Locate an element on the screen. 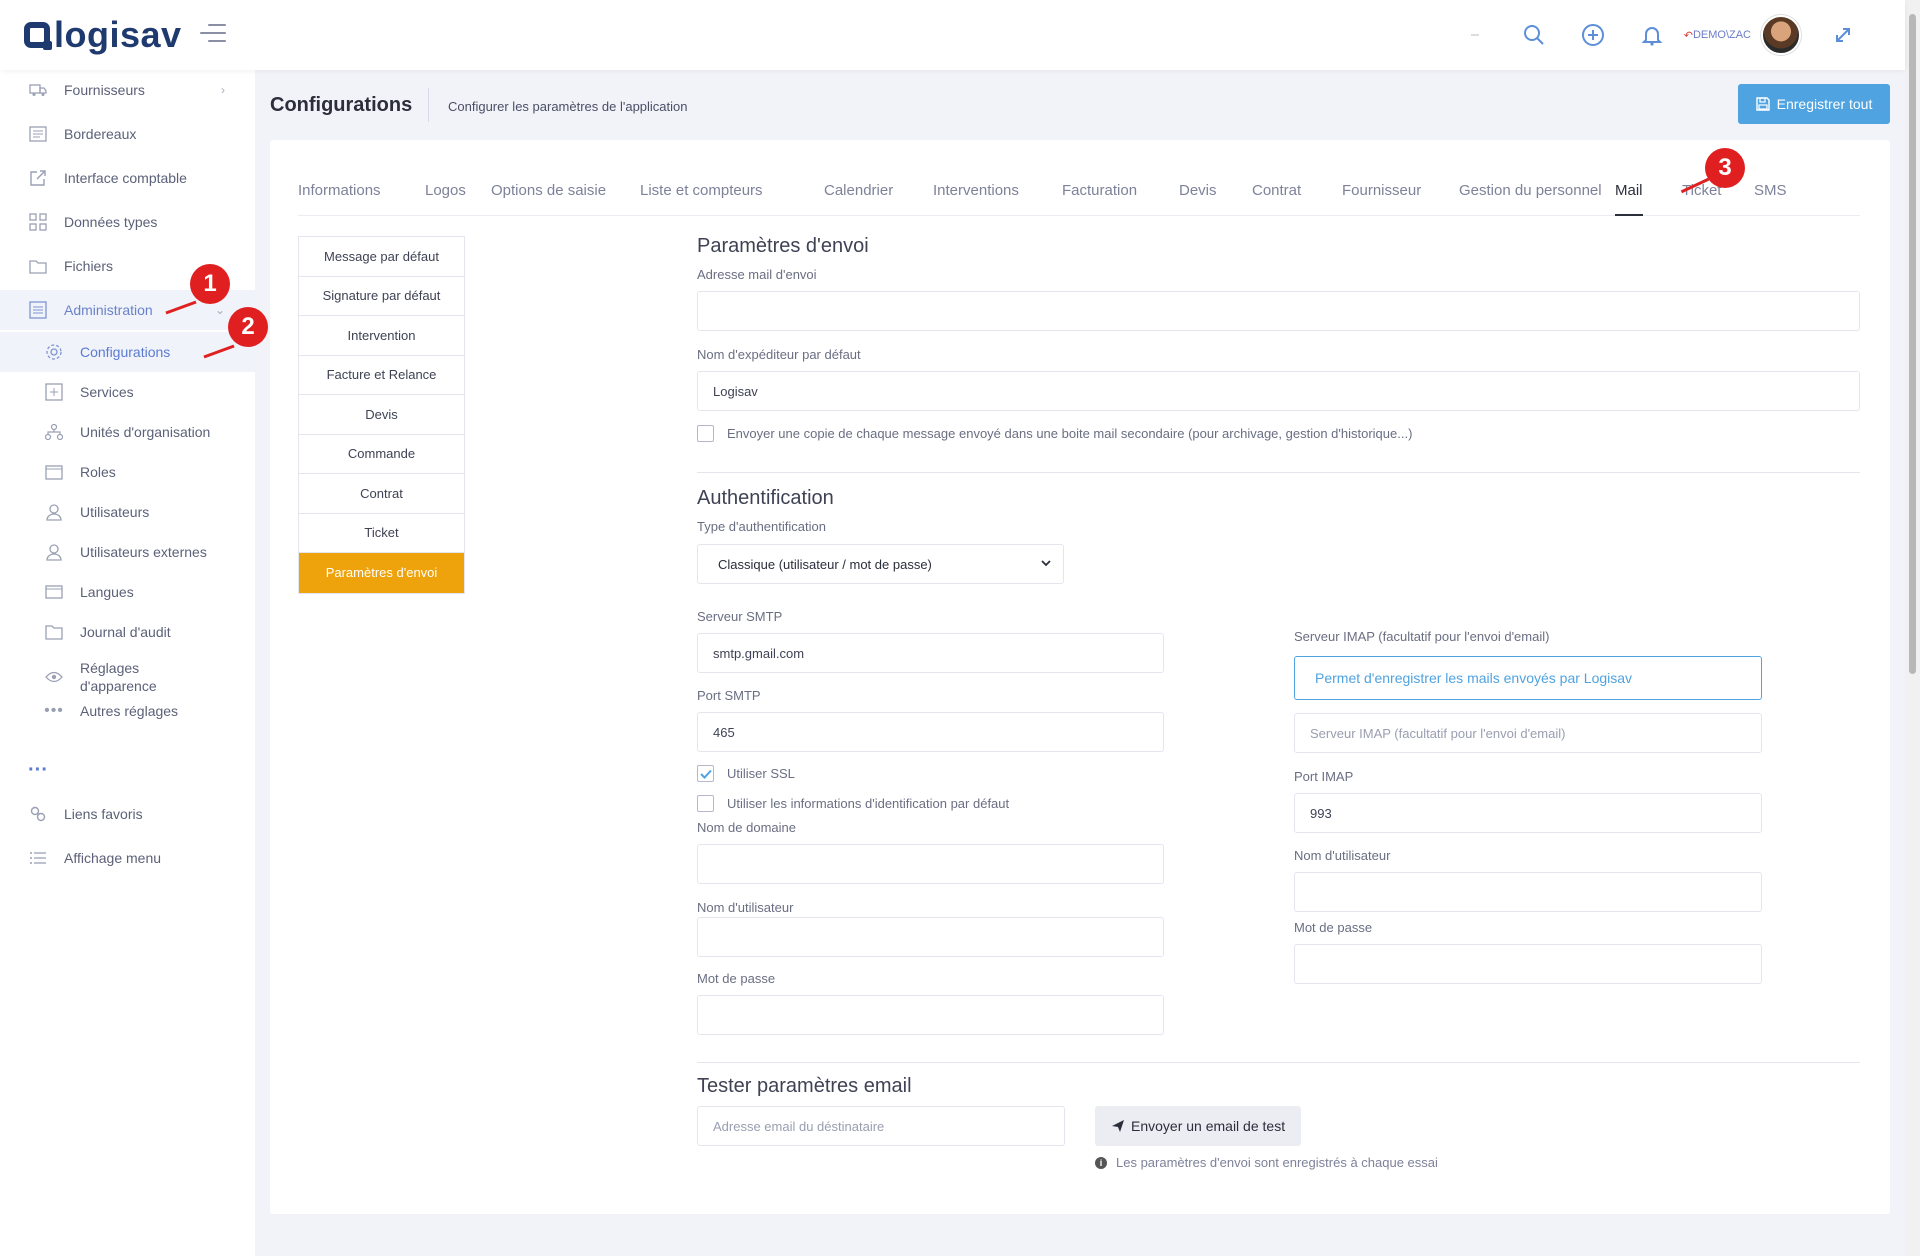 The width and height of the screenshot is (1920, 1256). sender-input: Logisav is located at coordinates (1278, 391).